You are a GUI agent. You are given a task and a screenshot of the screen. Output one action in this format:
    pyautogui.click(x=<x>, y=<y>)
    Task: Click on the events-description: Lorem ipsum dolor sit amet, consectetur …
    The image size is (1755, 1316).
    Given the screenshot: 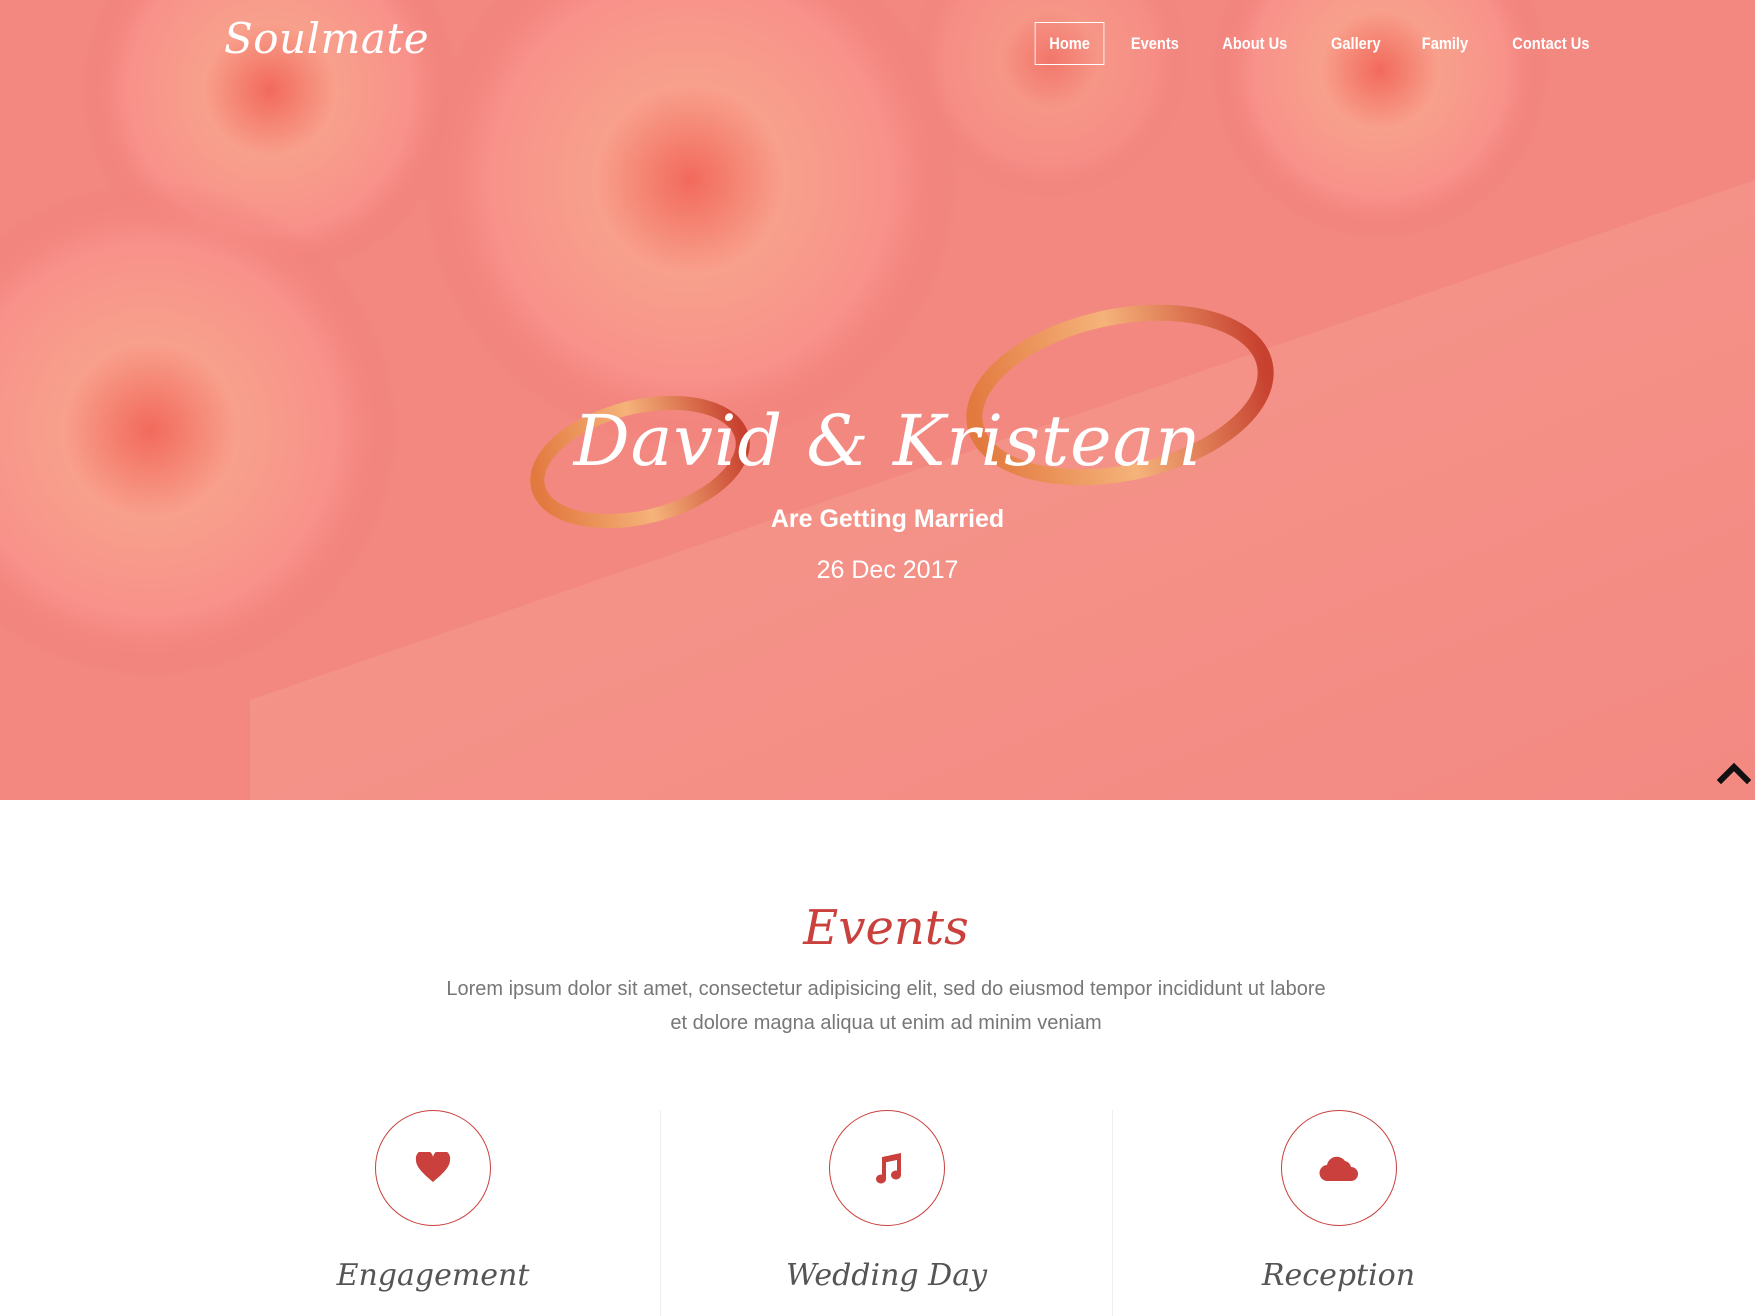 What is the action you would take?
    pyautogui.click(x=886, y=1006)
    